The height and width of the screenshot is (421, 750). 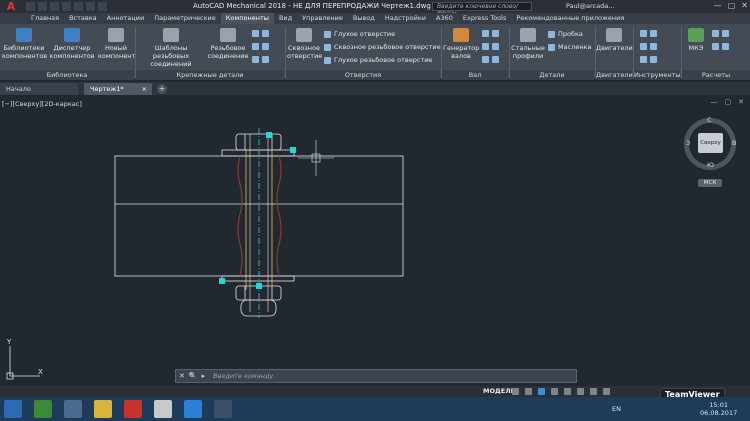 I want to click on shaft-generator-button: Генератор валов, so click(x=461, y=43).